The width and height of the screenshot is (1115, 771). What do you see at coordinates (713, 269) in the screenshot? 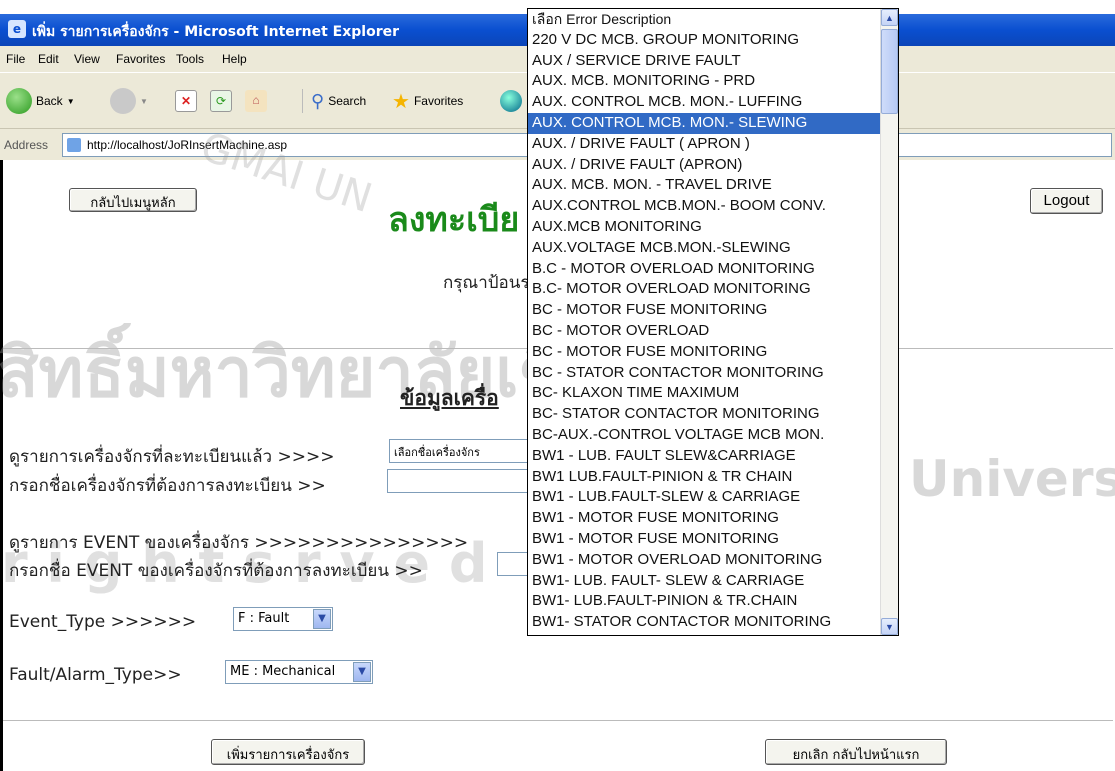
I see `dropdown-option: B.C - MOTOR OVERLOAD MONITORING` at bounding box center [713, 269].